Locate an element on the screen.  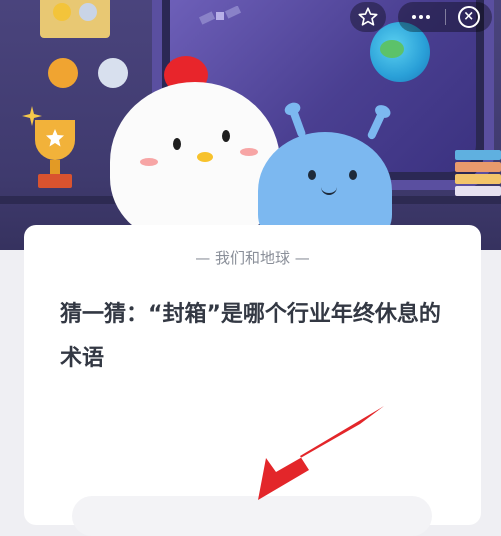
red-arrow-annotation is located at coordinates (321, 453).